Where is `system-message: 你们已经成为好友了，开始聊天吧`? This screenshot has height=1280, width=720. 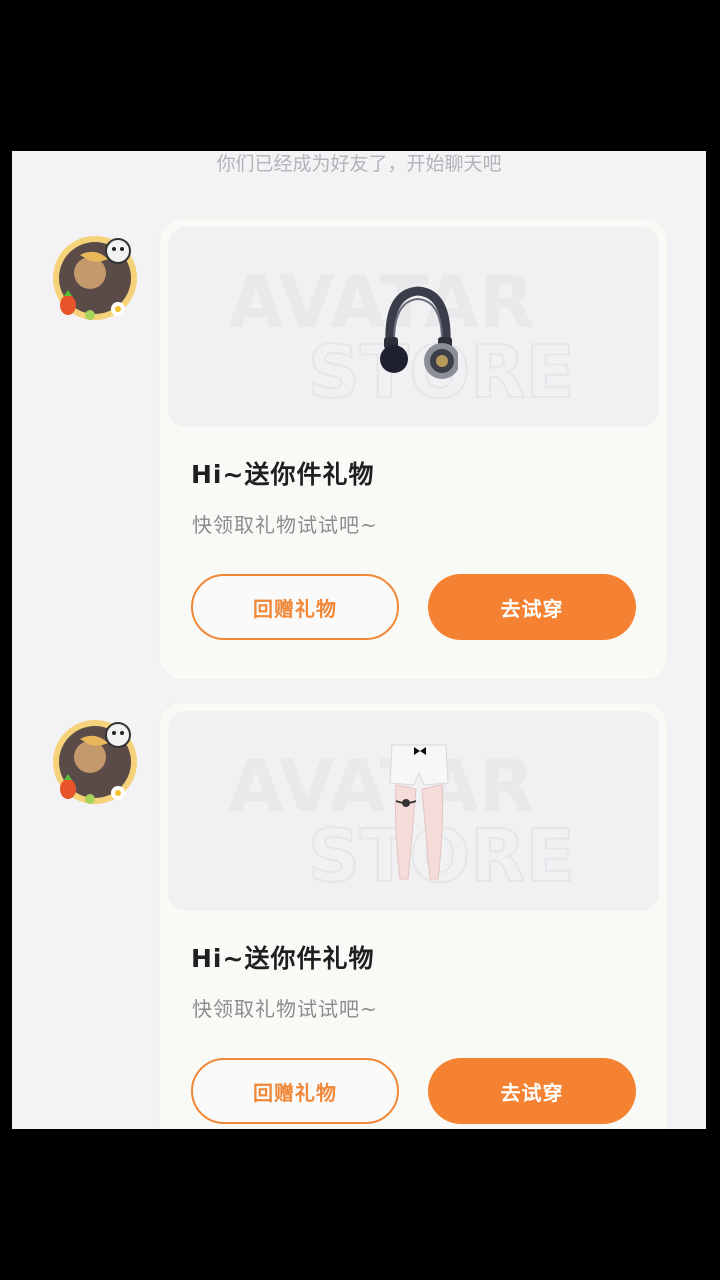
system-message: 你们已经成为好友了，开始聊天吧 is located at coordinates (359, 164).